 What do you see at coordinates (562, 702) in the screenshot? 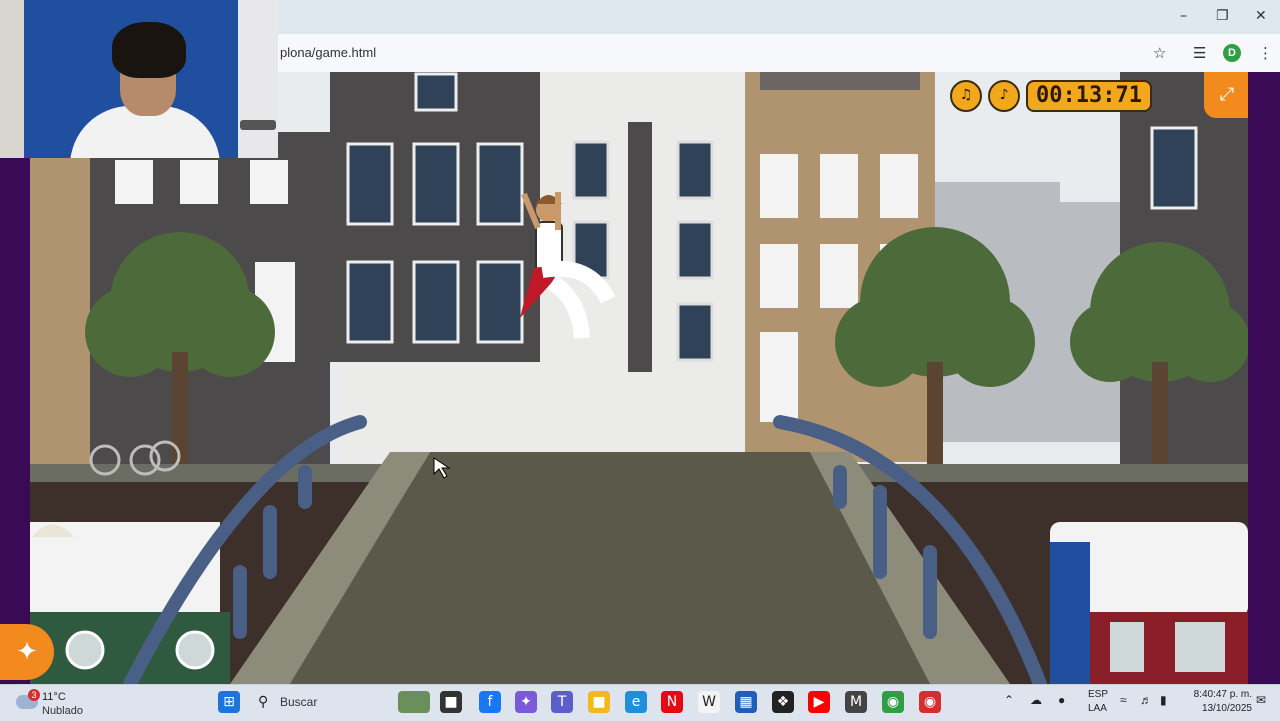
I see `teams-icon: T` at bounding box center [562, 702].